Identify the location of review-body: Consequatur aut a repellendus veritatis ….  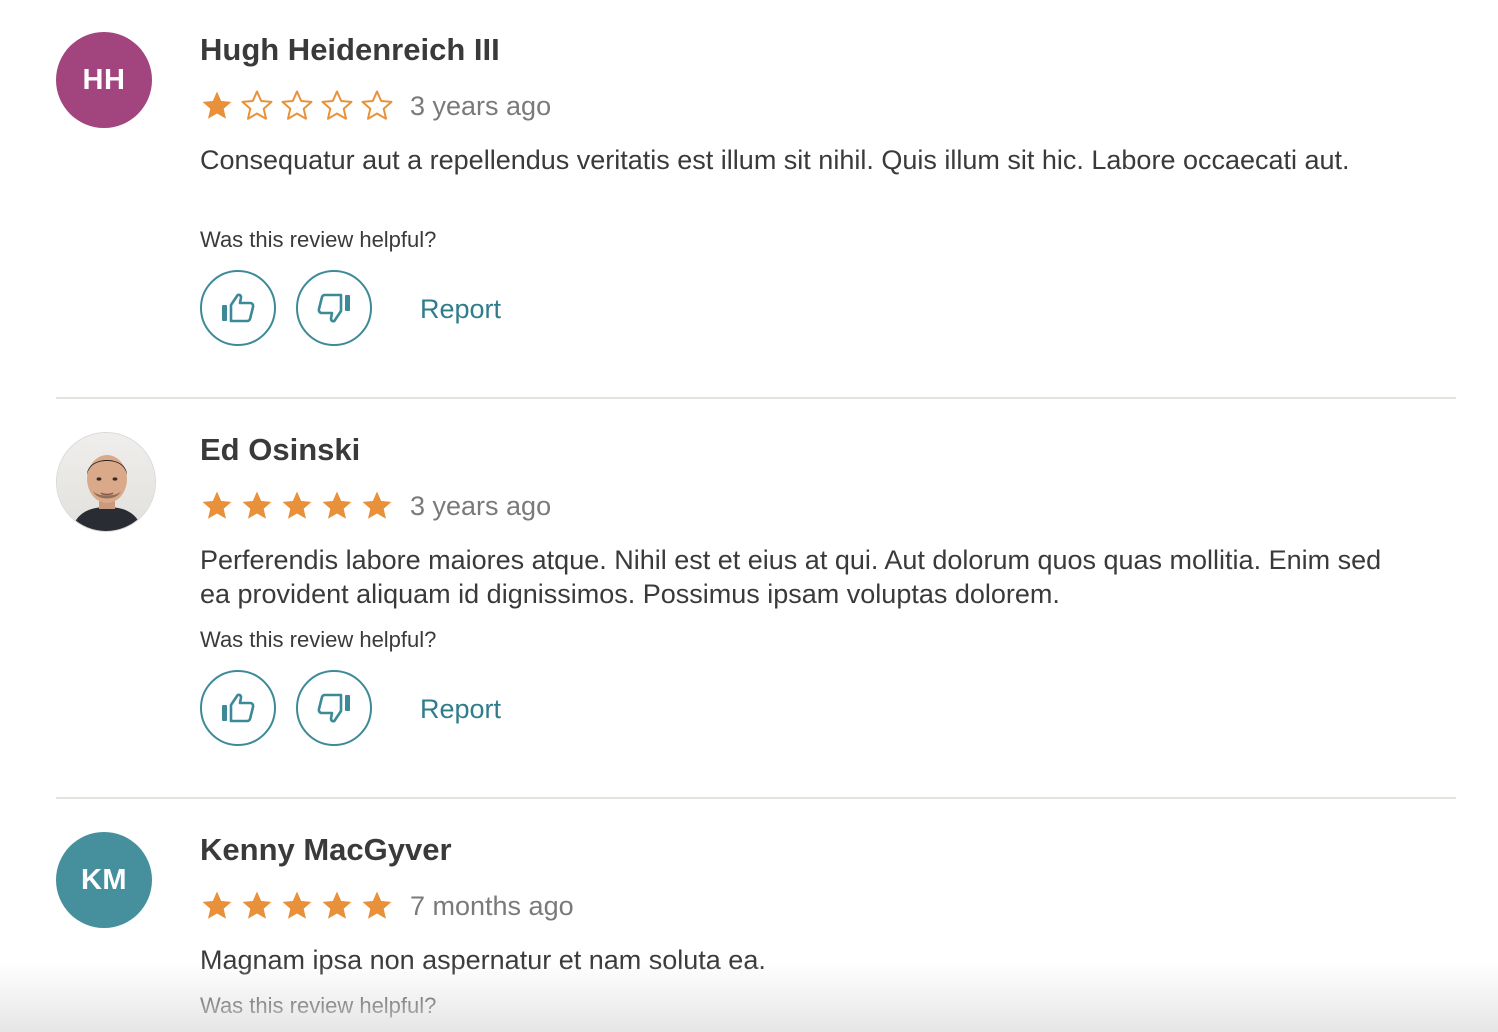
(775, 160).